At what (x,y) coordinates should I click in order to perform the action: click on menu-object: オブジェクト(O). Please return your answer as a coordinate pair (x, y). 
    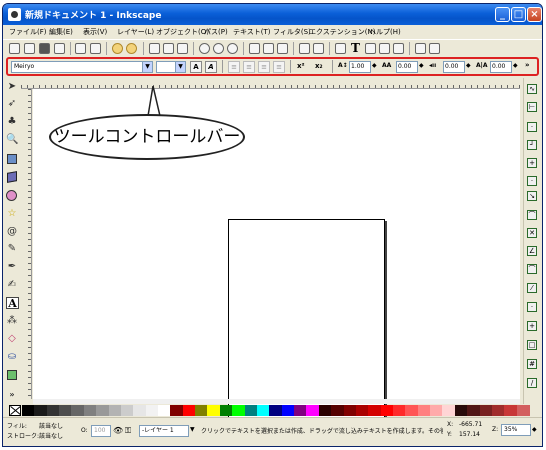
    Looking at the image, I should click on (182, 32).